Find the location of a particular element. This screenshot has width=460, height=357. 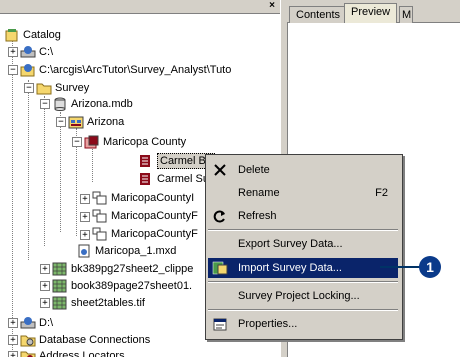

database-connections-icon is located at coordinates (28, 340).